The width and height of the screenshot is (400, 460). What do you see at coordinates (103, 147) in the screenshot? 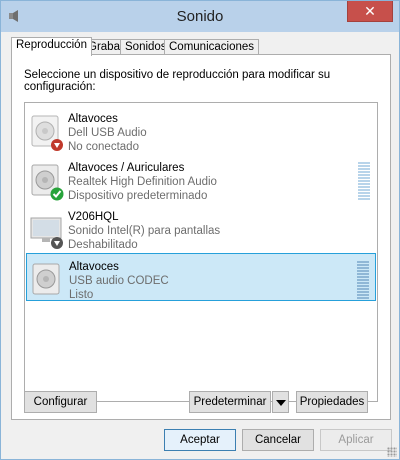
I see `device-status: No conectado` at bounding box center [103, 147].